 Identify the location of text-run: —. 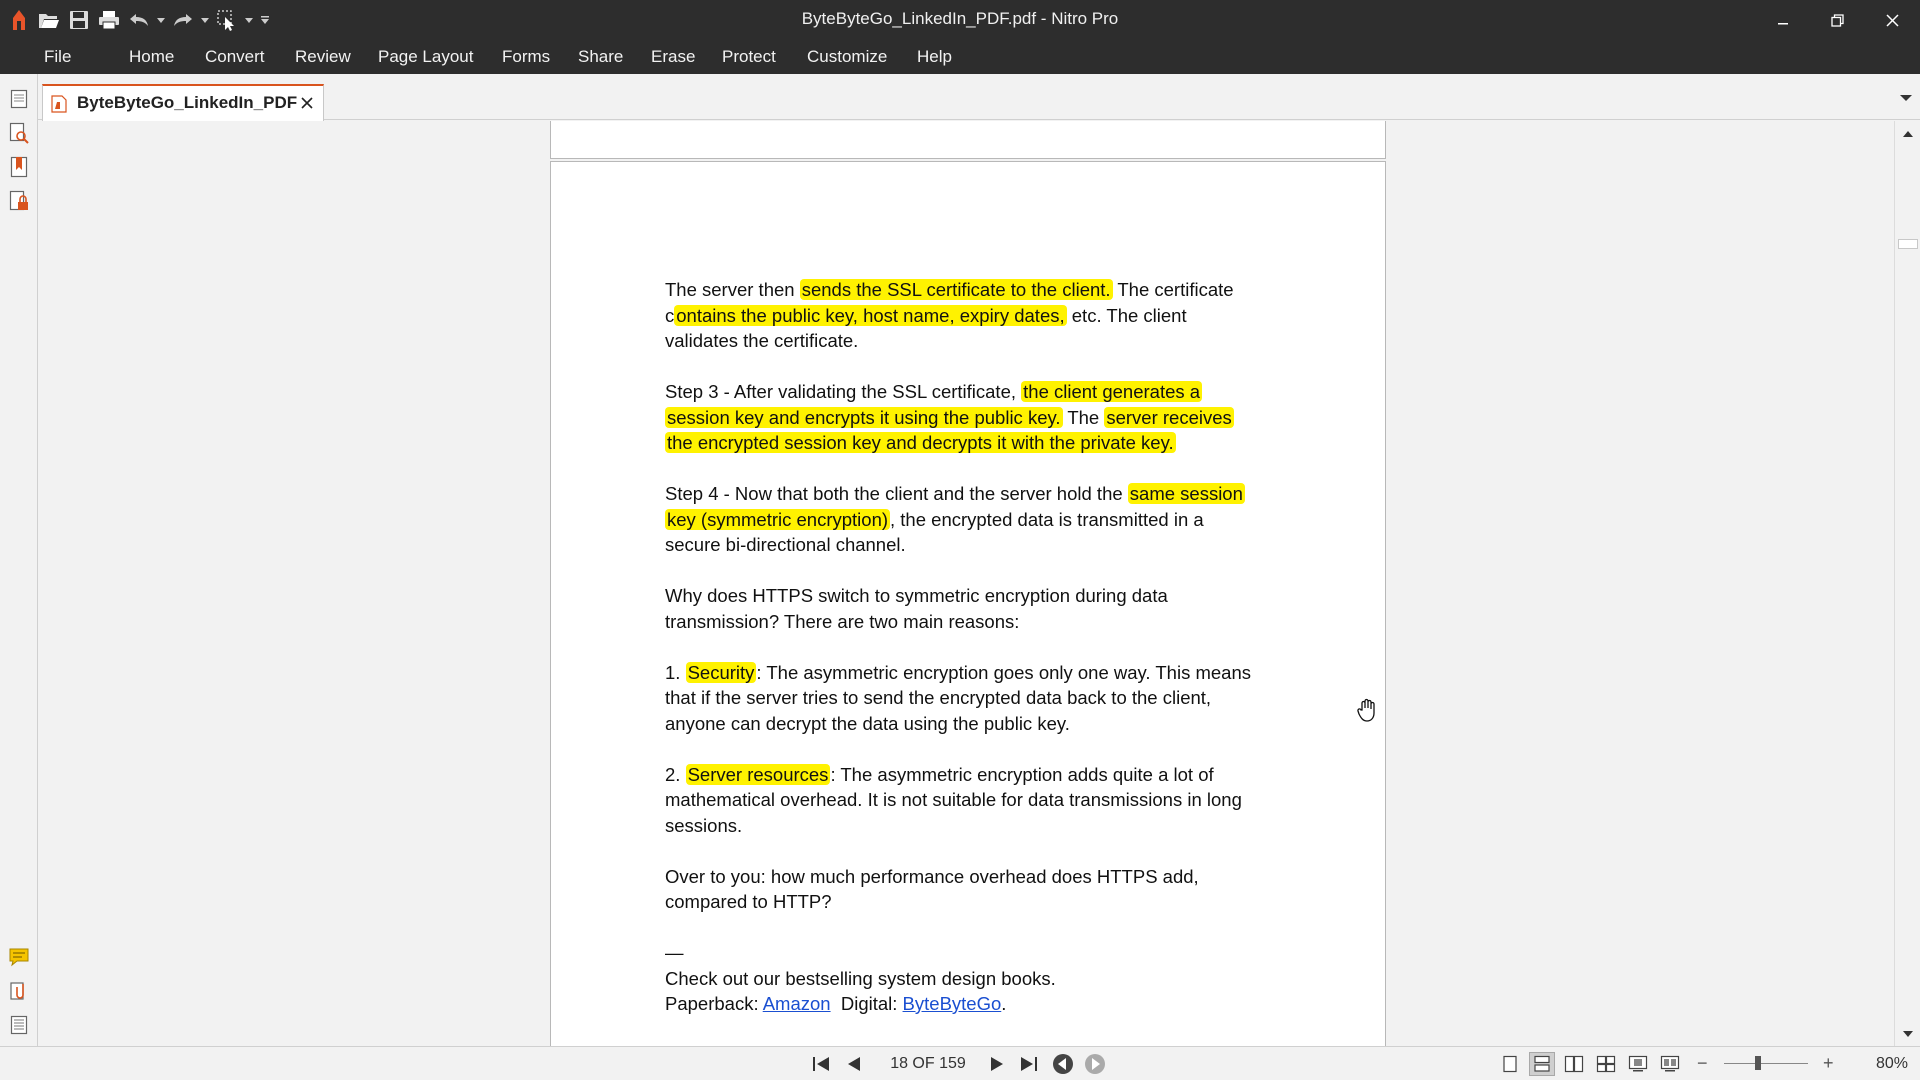
(674, 952).